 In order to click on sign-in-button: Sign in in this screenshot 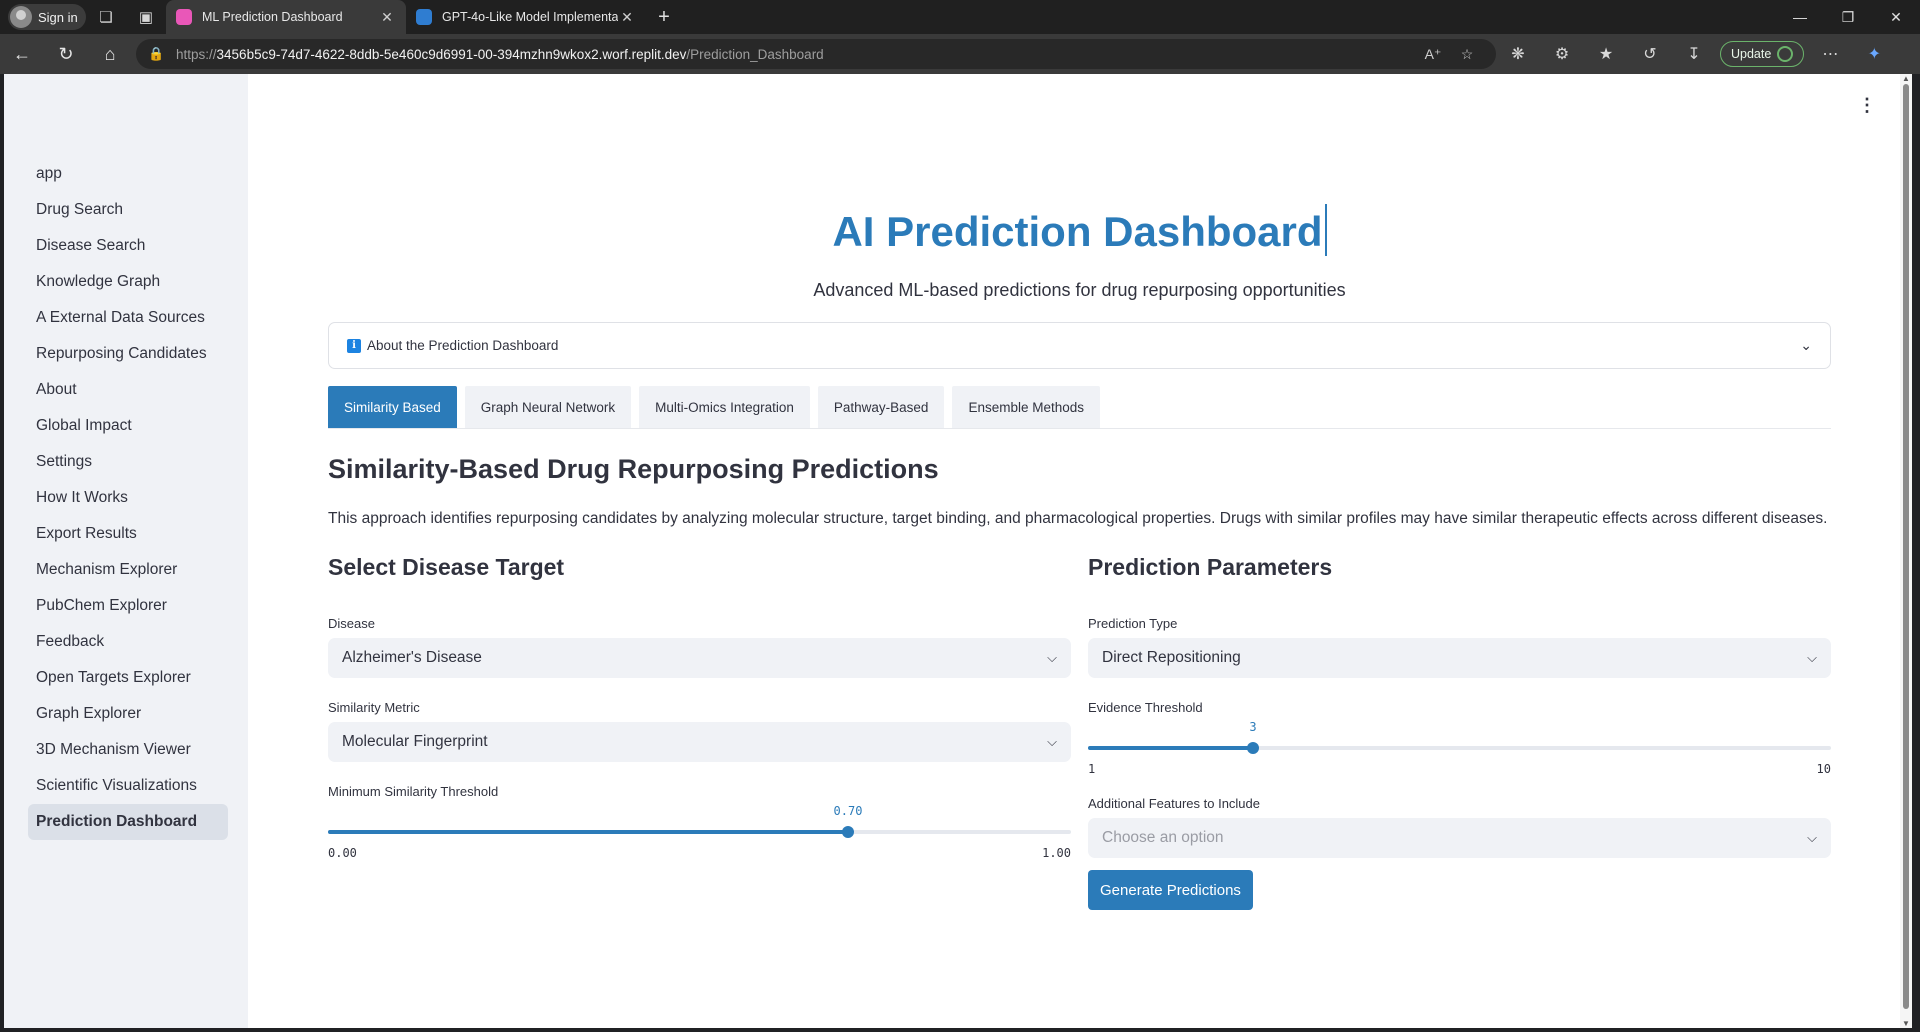, I will do `click(47, 17)`.